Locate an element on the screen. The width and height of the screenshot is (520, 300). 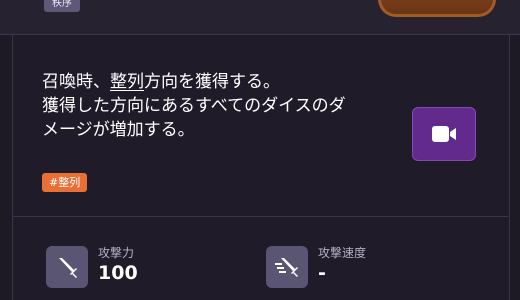
attack-label: 攻撃力 is located at coordinates (116, 253).